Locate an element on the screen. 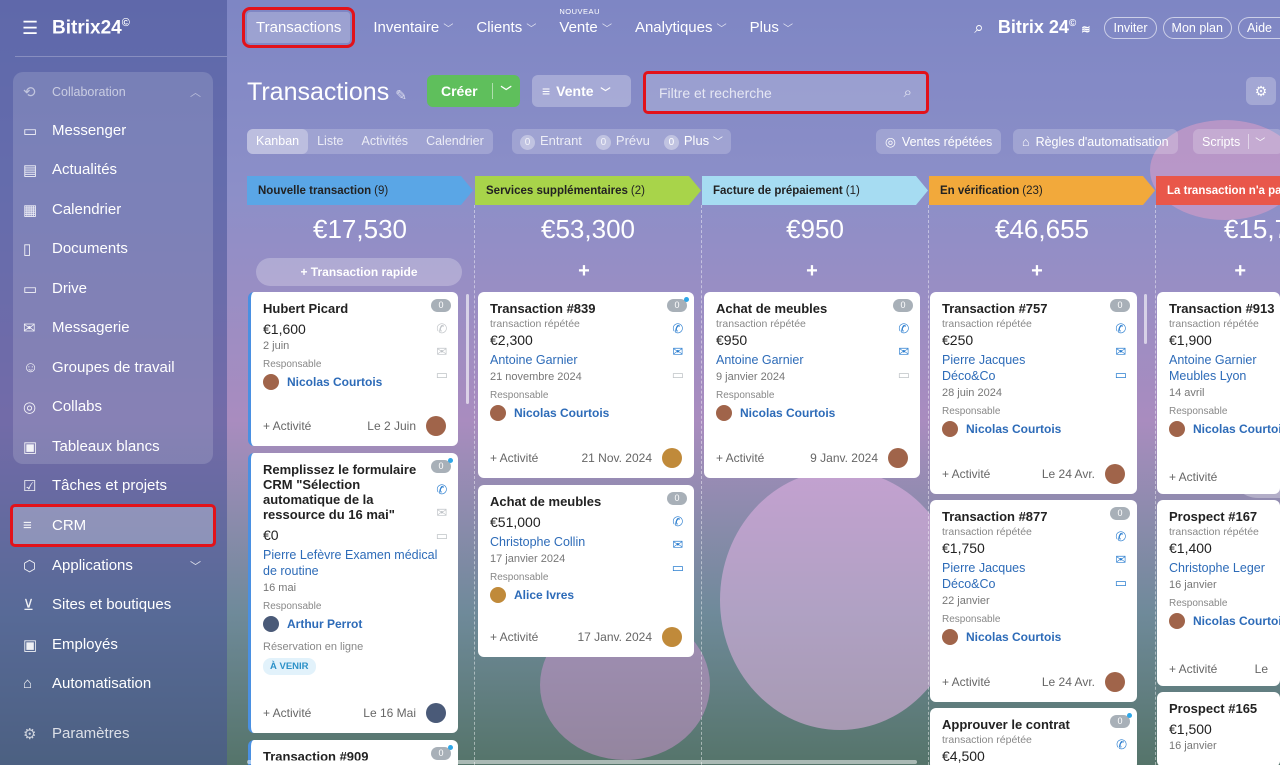 The image size is (1280, 765). card-title: Hubert Picard is located at coordinates (340, 308).